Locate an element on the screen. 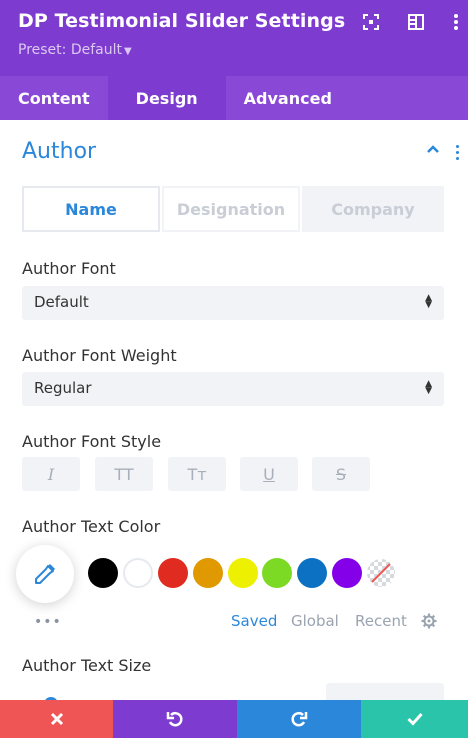  underline-icon: U is located at coordinates (269, 474).